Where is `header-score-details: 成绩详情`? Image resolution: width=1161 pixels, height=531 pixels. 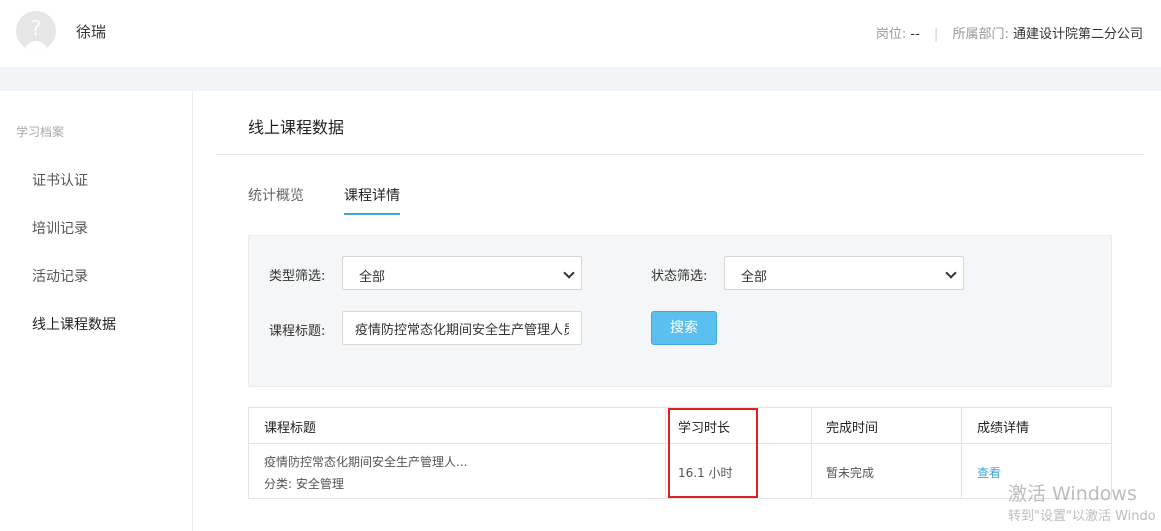
header-score-details: 成绩详情 is located at coordinates (1003, 428).